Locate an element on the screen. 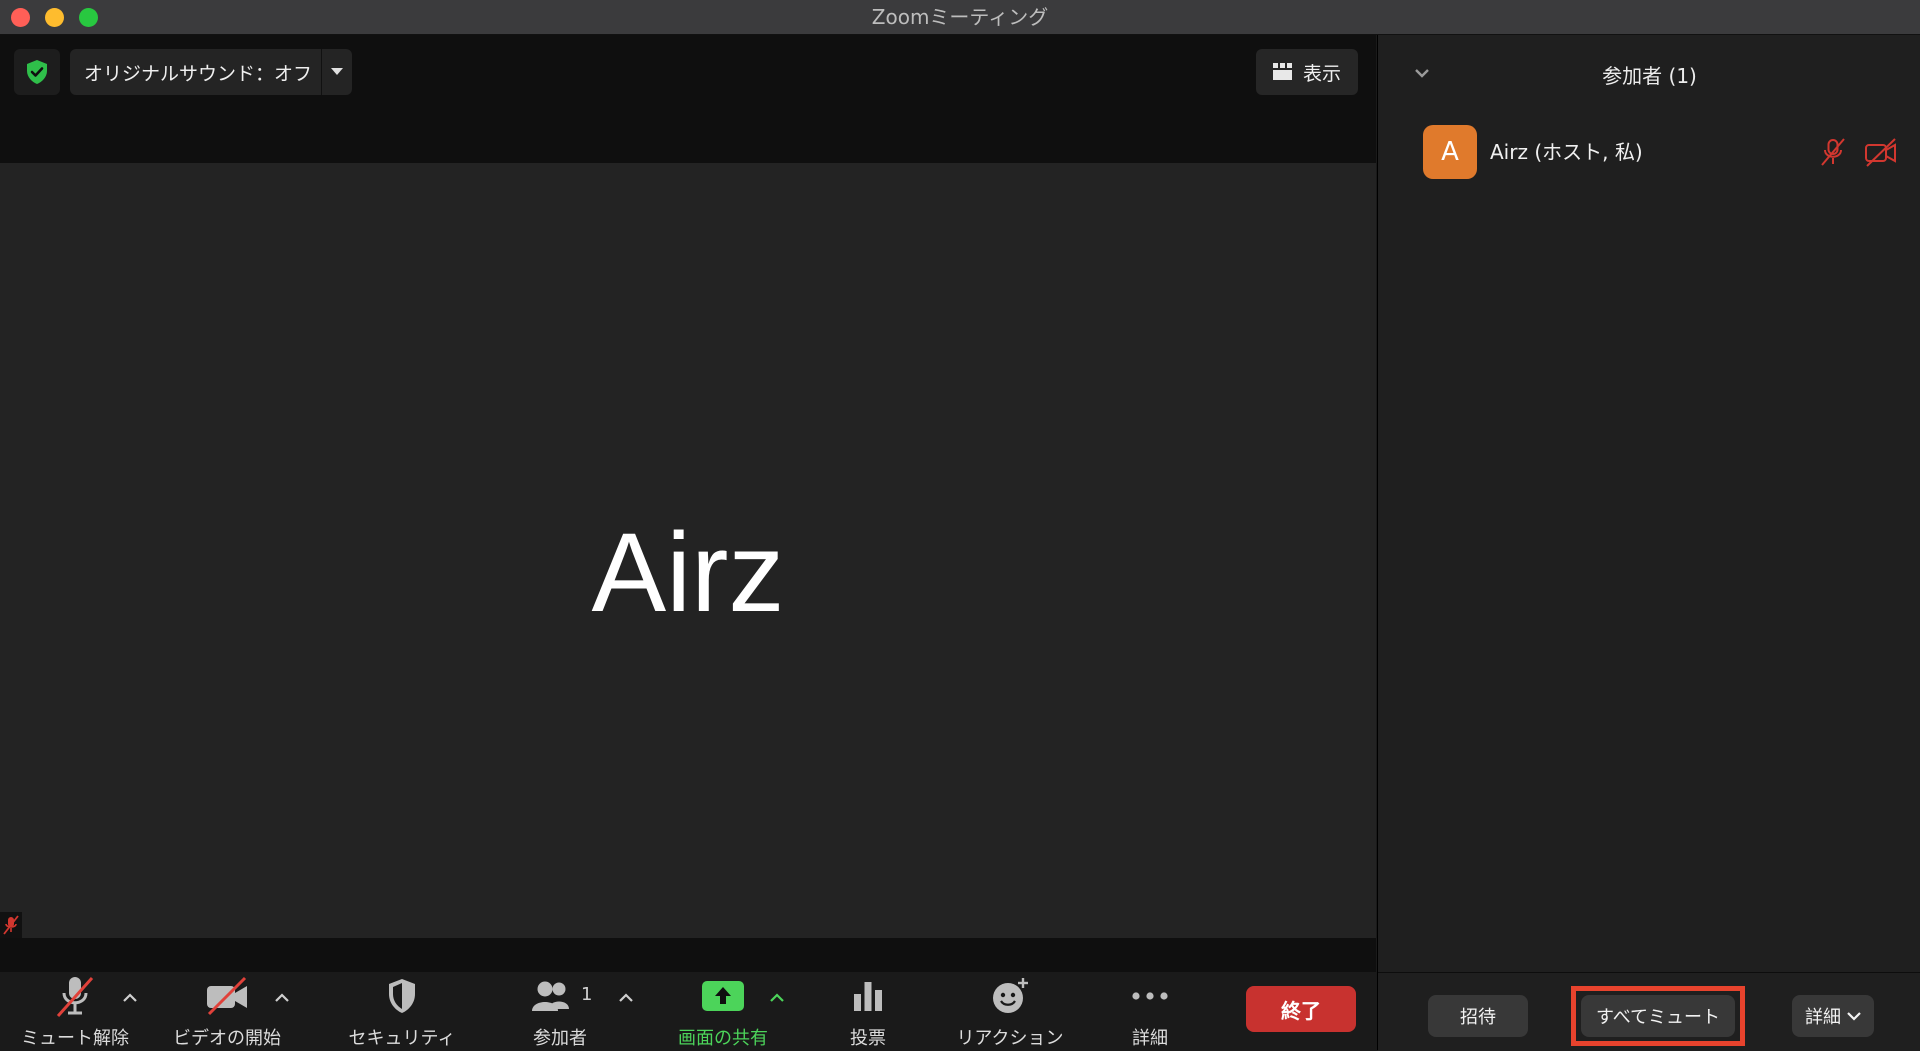 The width and height of the screenshot is (1920, 1051). participants-button: 1 参加者 is located at coordinates (560, 1011).